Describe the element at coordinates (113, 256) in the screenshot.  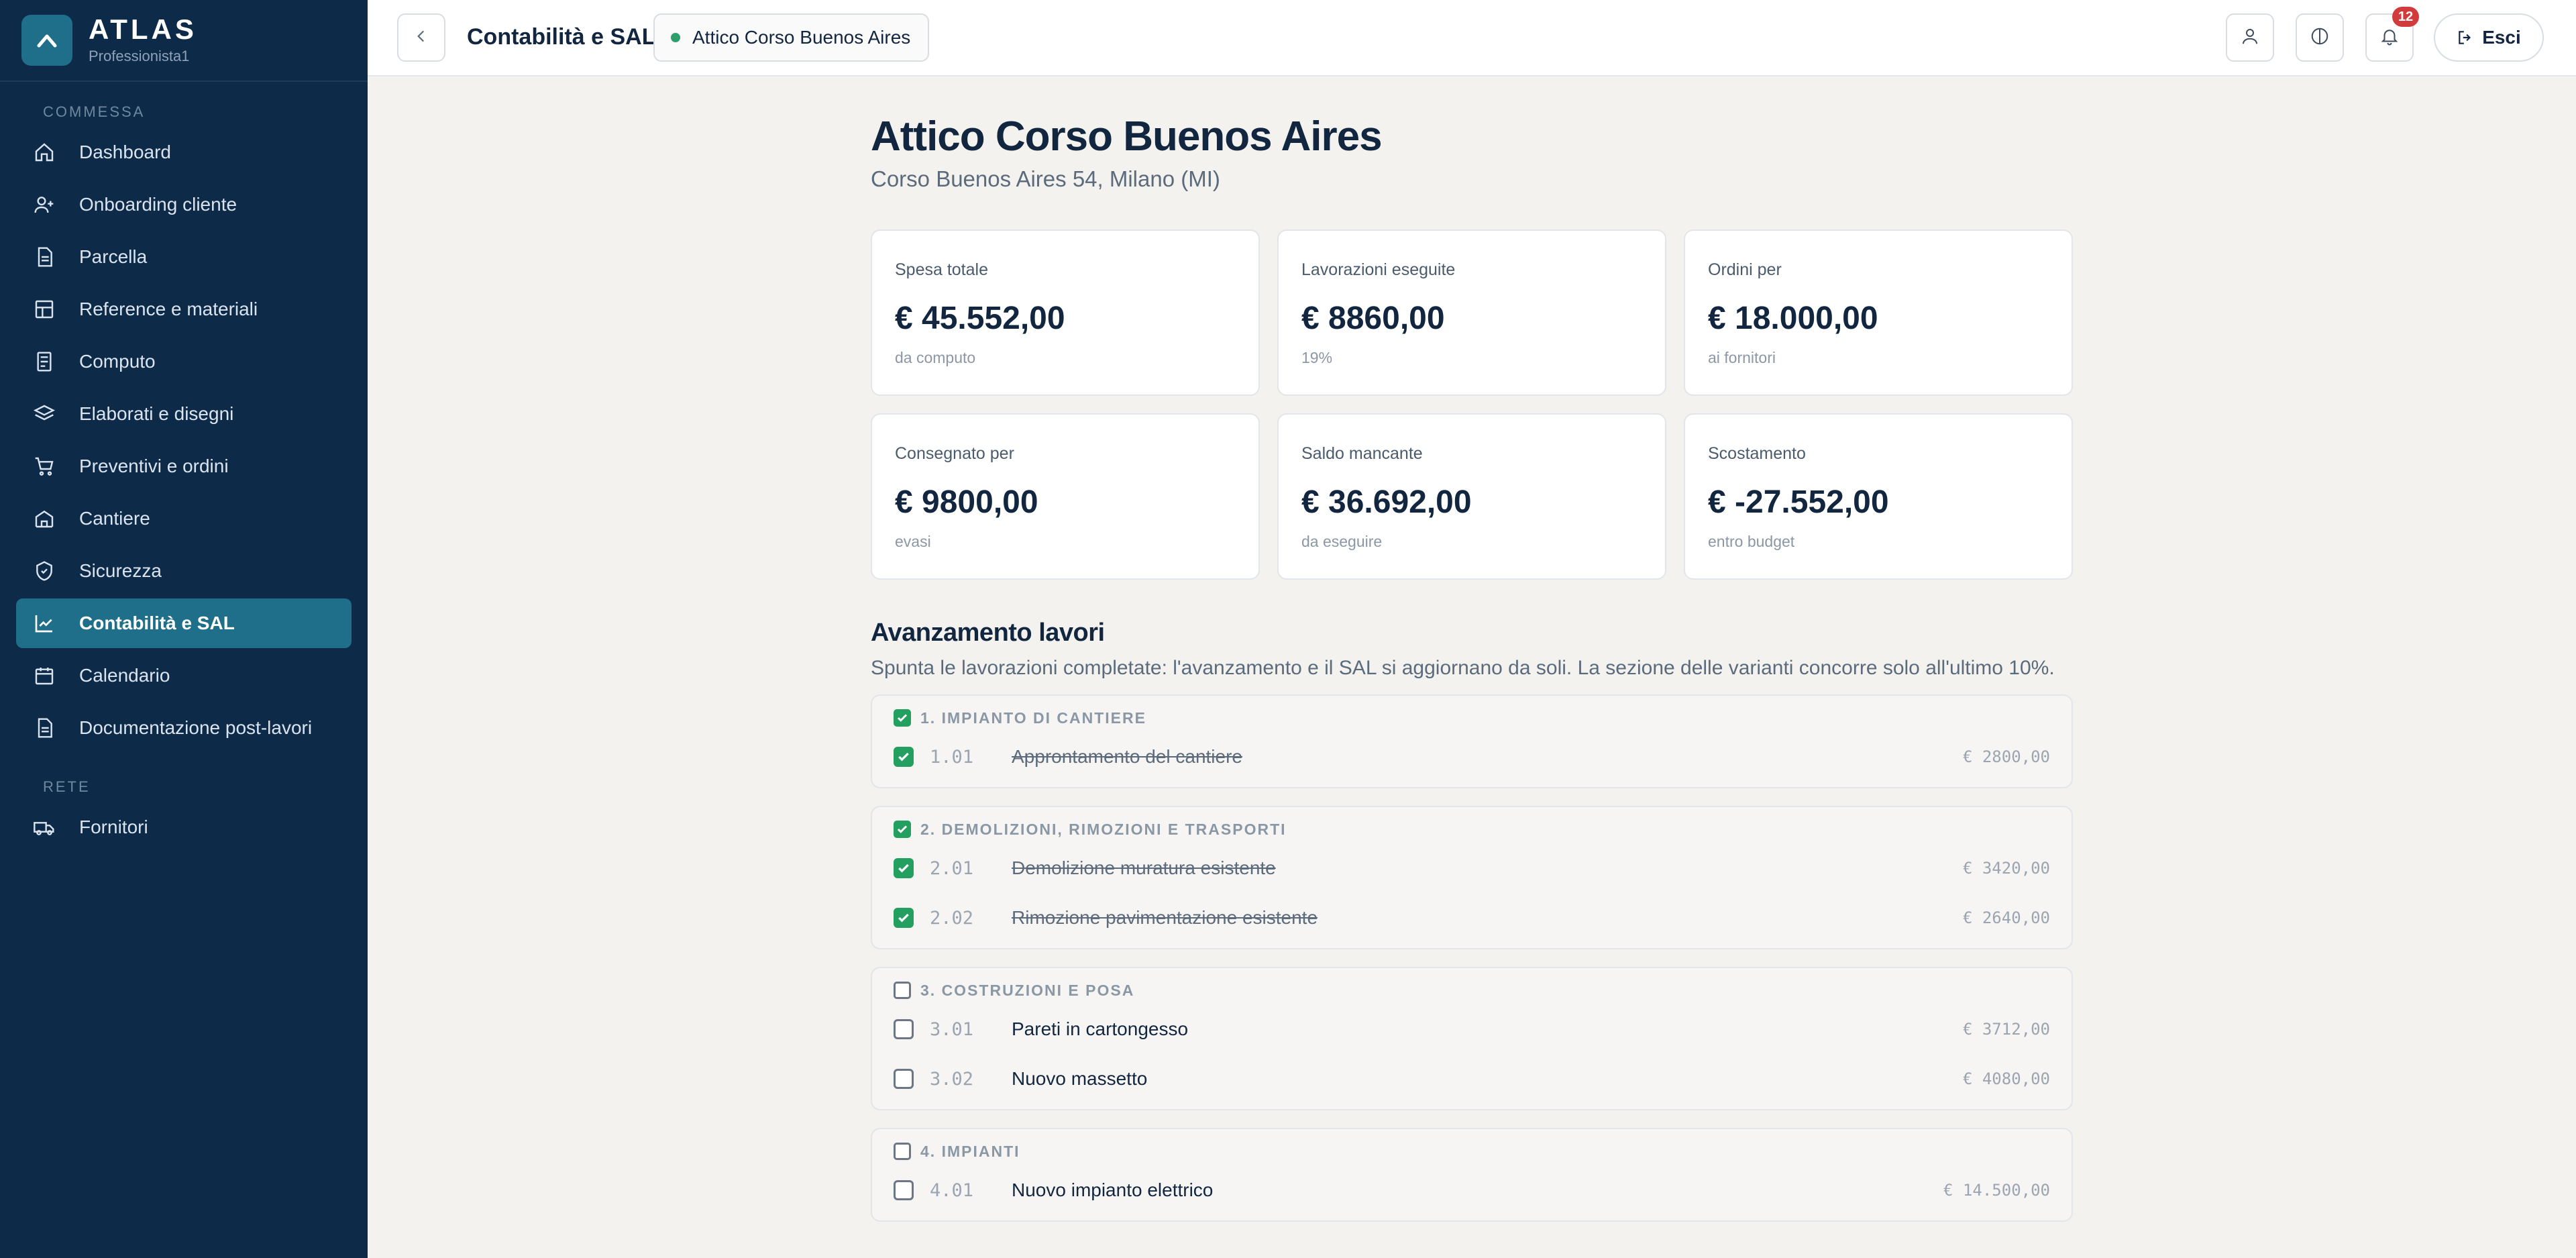
I see `sidebar-item-label: Parcella` at that location.